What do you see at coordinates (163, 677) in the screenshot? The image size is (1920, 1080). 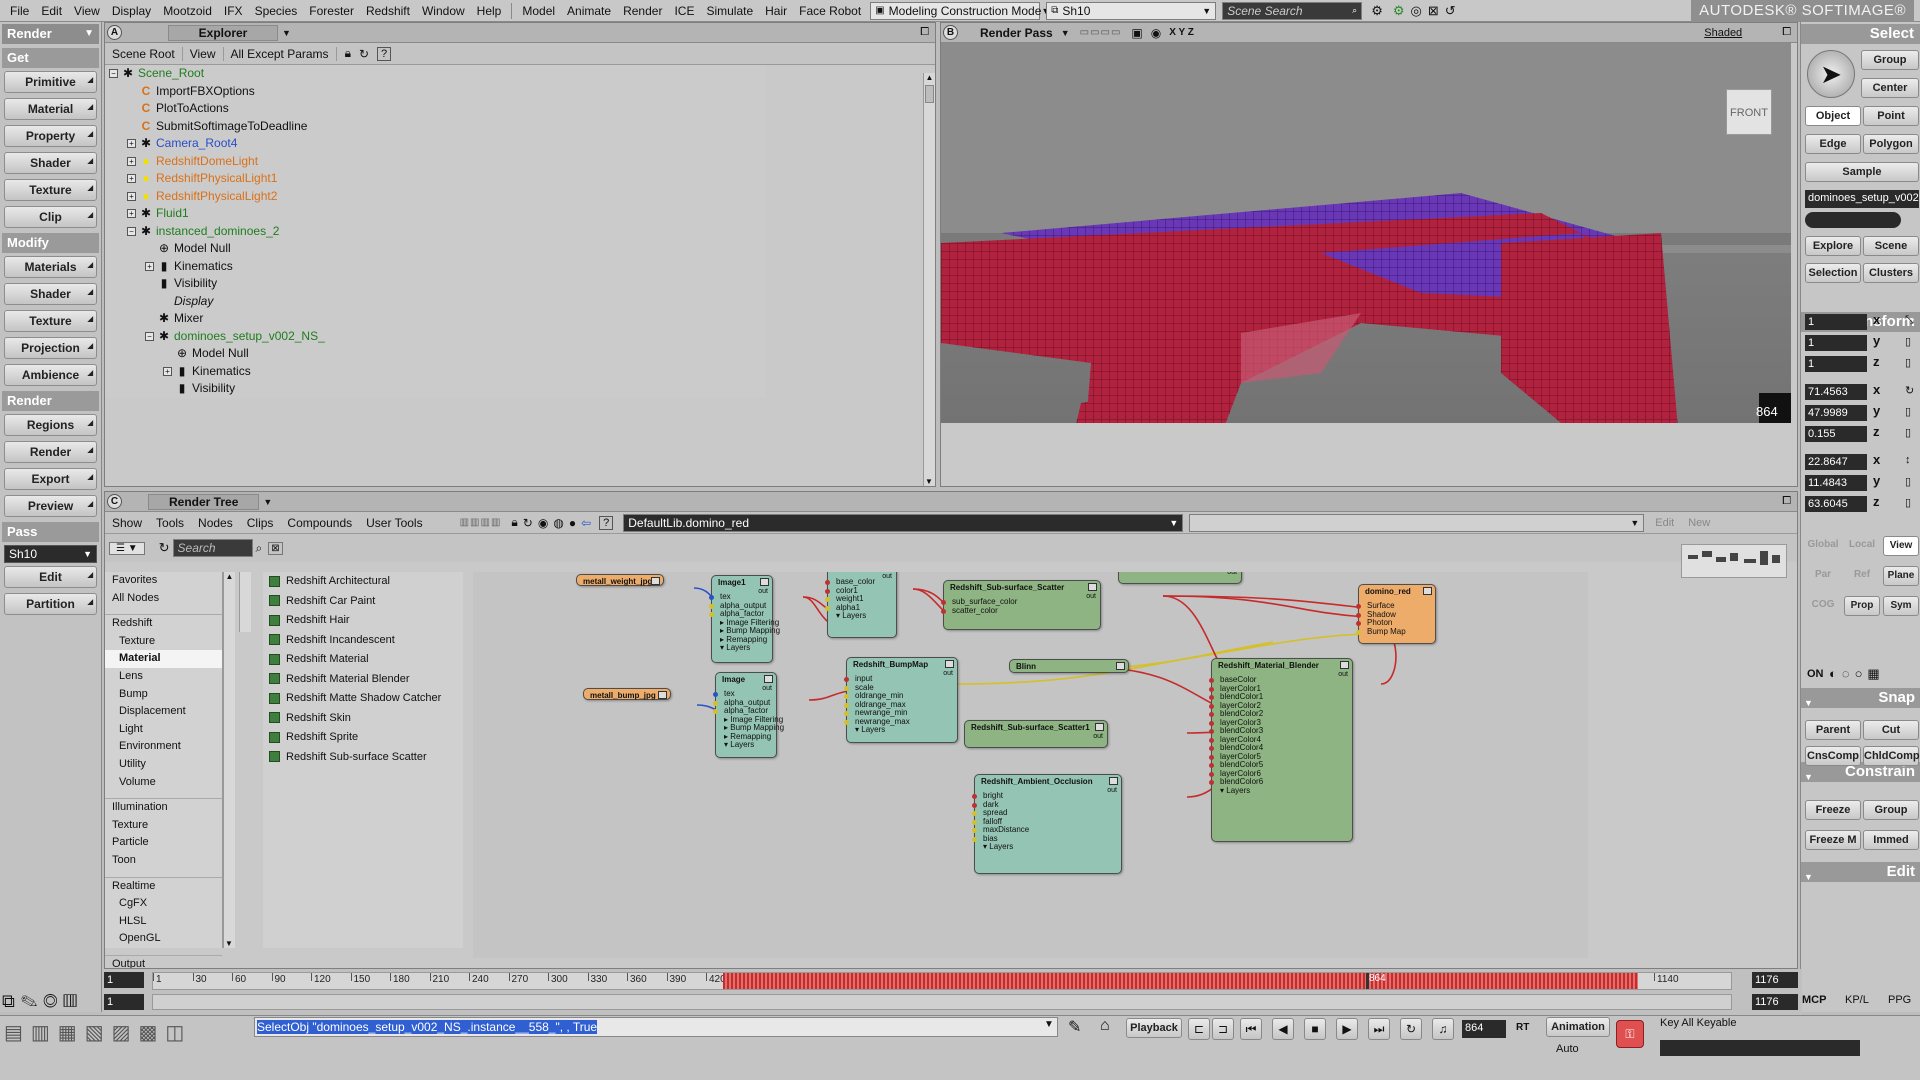 I see `category-item: Lens` at bounding box center [163, 677].